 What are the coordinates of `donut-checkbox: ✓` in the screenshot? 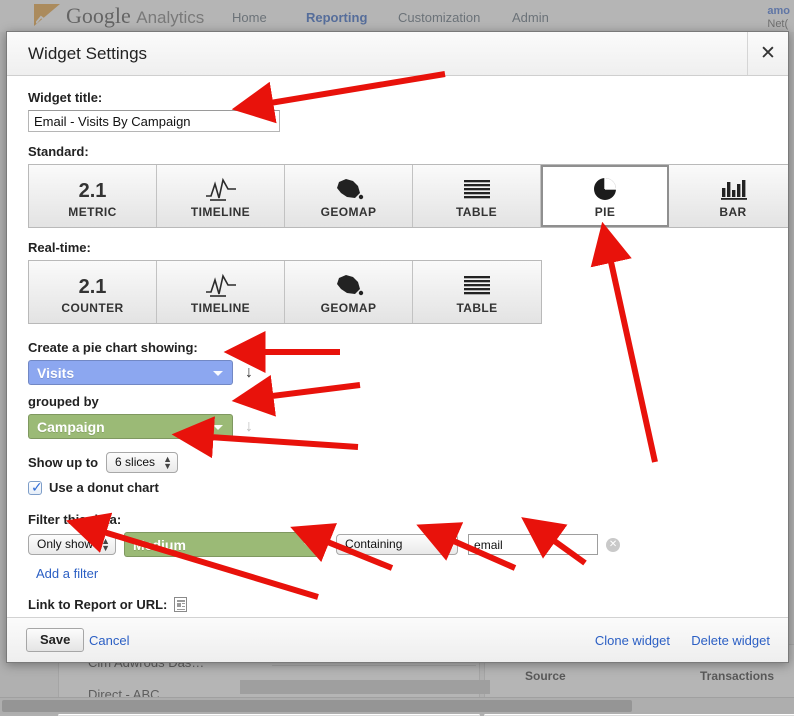 It's located at (35, 486).